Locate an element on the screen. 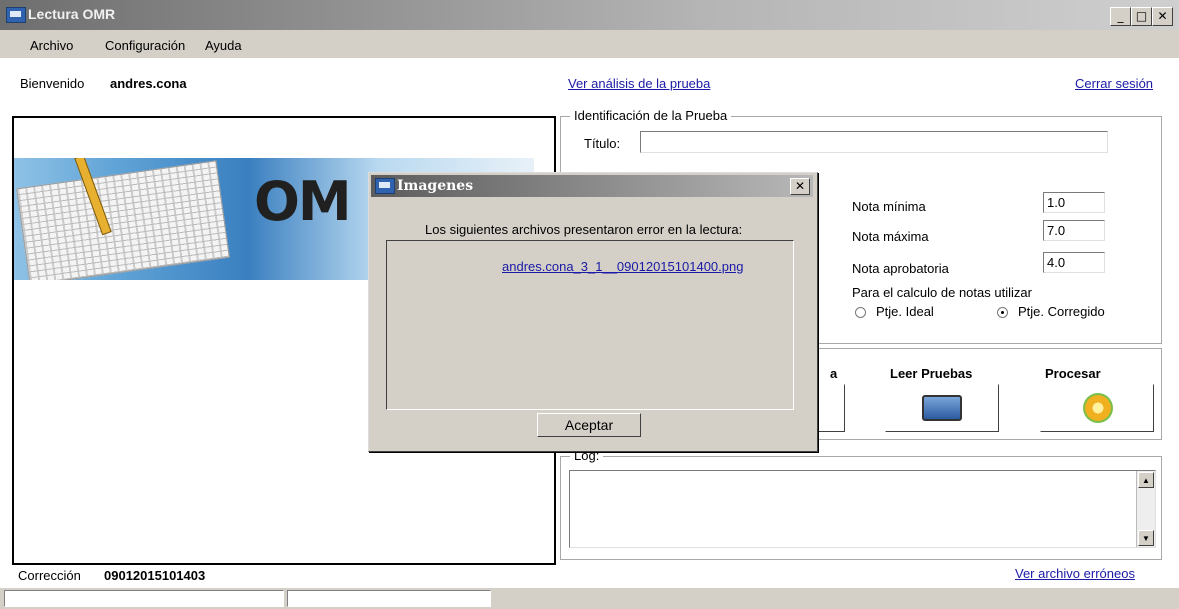  min-grade-label: Nota mínima is located at coordinates (889, 206).